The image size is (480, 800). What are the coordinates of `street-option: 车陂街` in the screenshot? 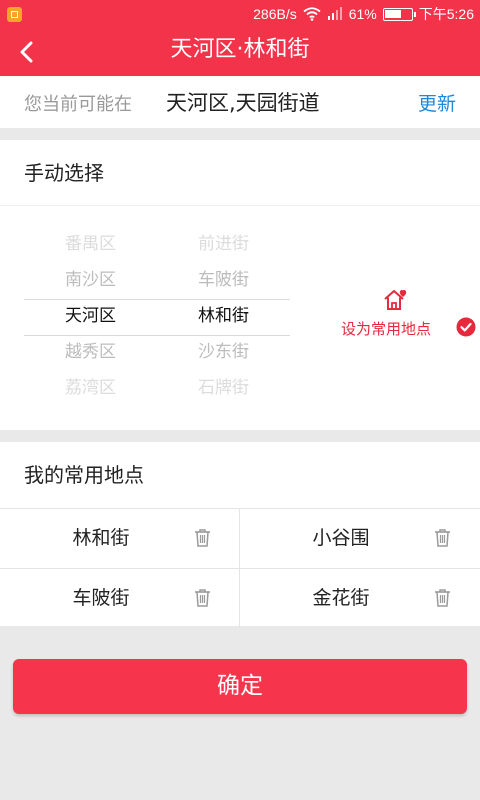 It's located at (223, 280).